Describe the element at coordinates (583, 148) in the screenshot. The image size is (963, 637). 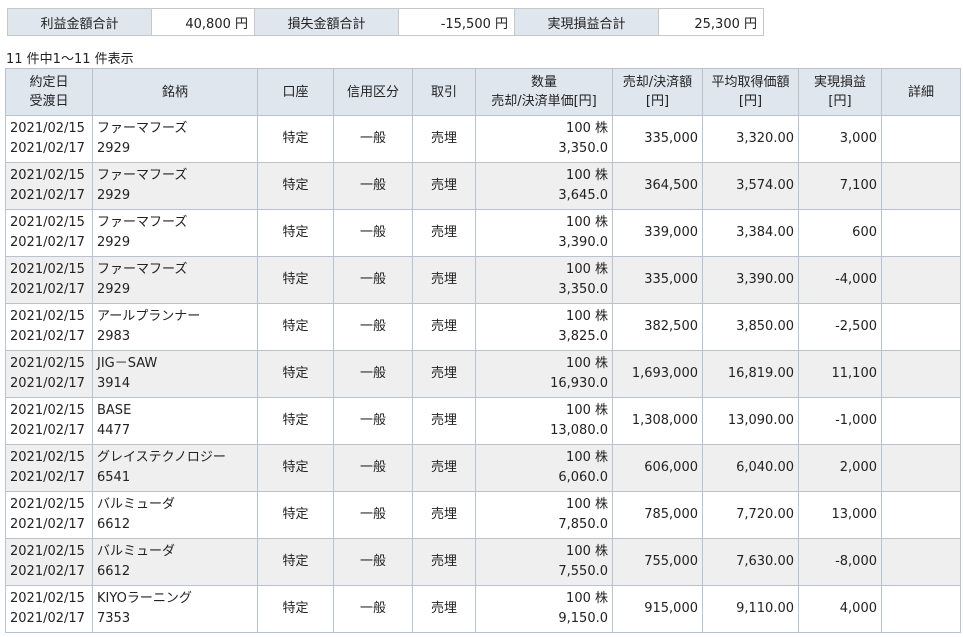
I see `unit-price: 3,350.0` at that location.